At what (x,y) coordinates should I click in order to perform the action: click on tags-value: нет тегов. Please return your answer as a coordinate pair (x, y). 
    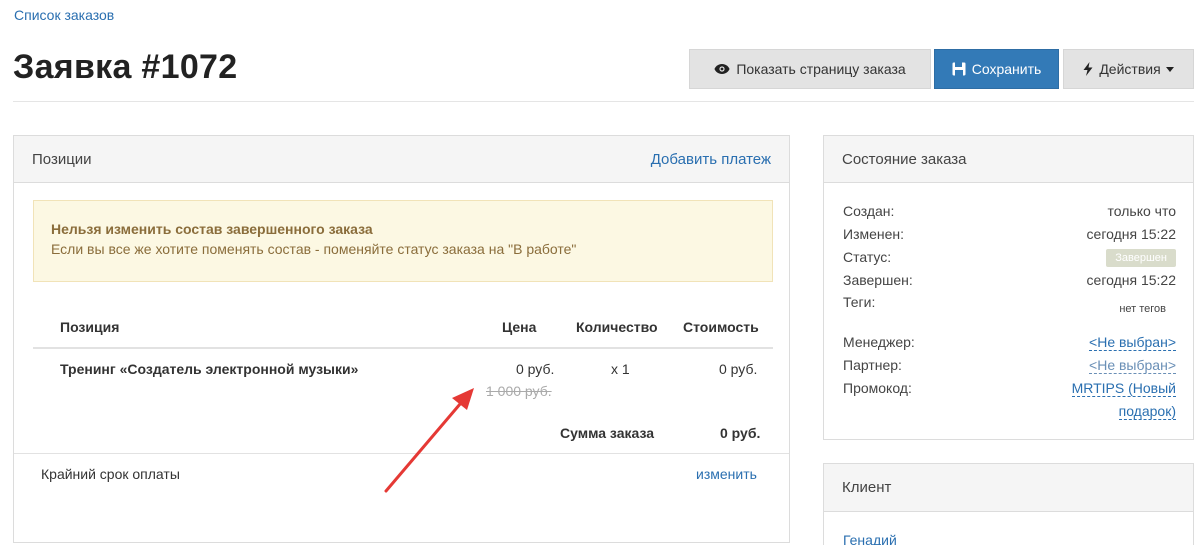
    Looking at the image, I should click on (1142, 309).